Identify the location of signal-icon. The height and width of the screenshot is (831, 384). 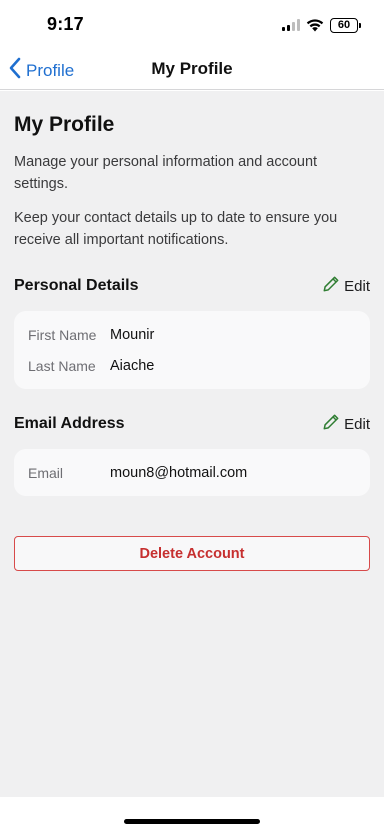
(291, 25).